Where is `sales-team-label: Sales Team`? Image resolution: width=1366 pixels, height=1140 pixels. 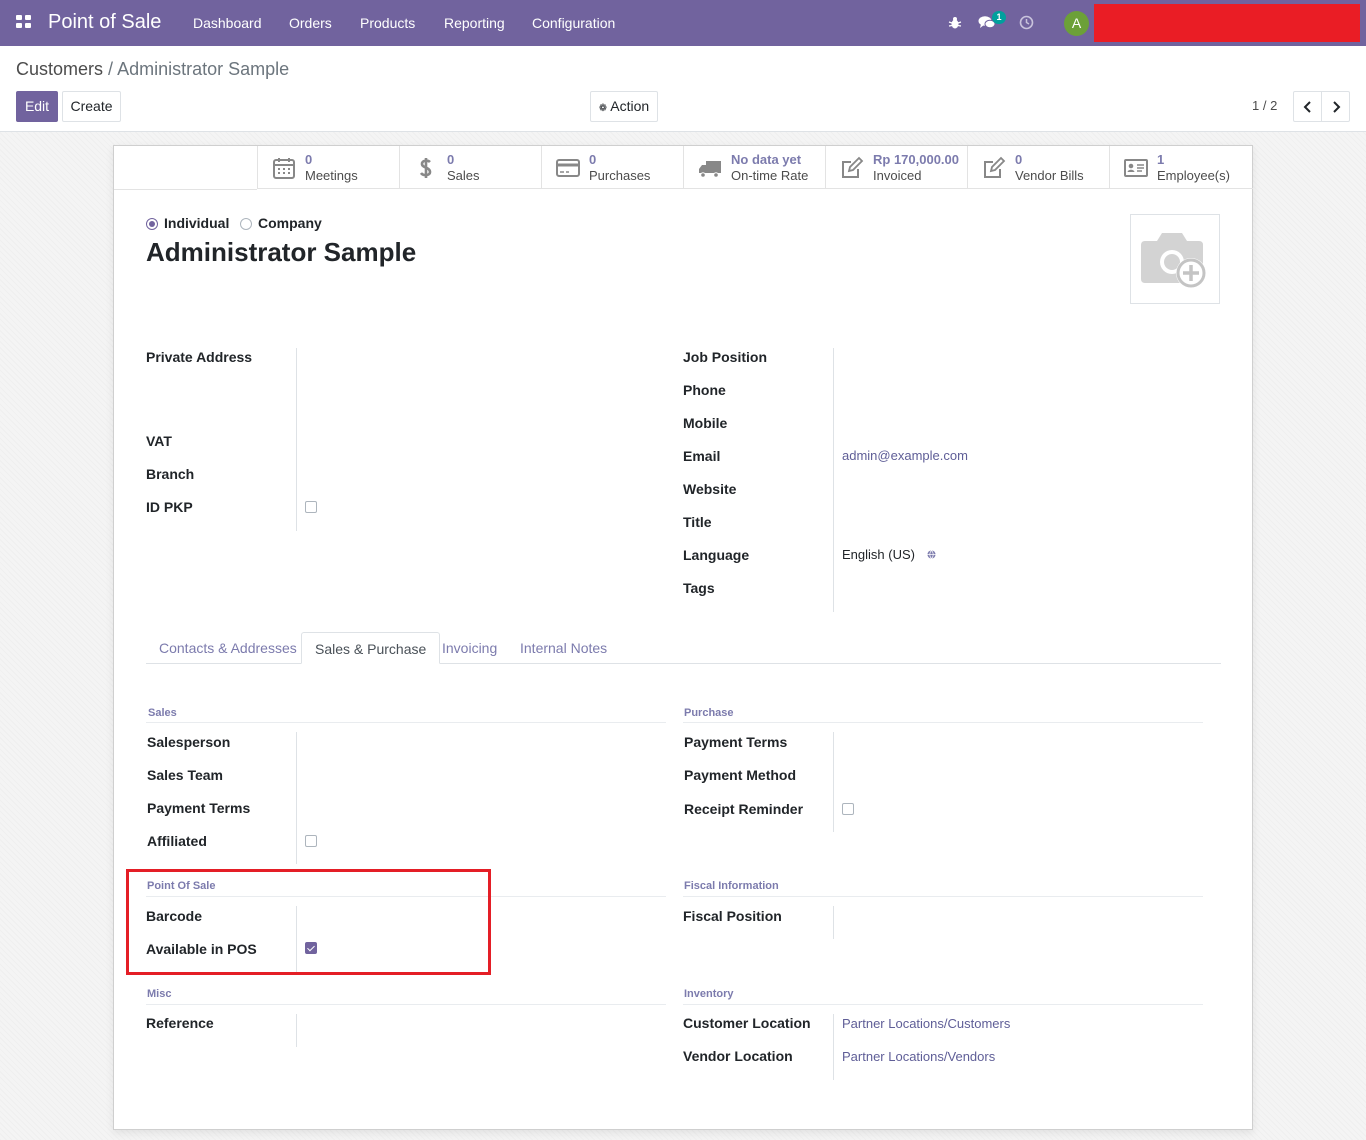 sales-team-label: Sales Team is located at coordinates (185, 775).